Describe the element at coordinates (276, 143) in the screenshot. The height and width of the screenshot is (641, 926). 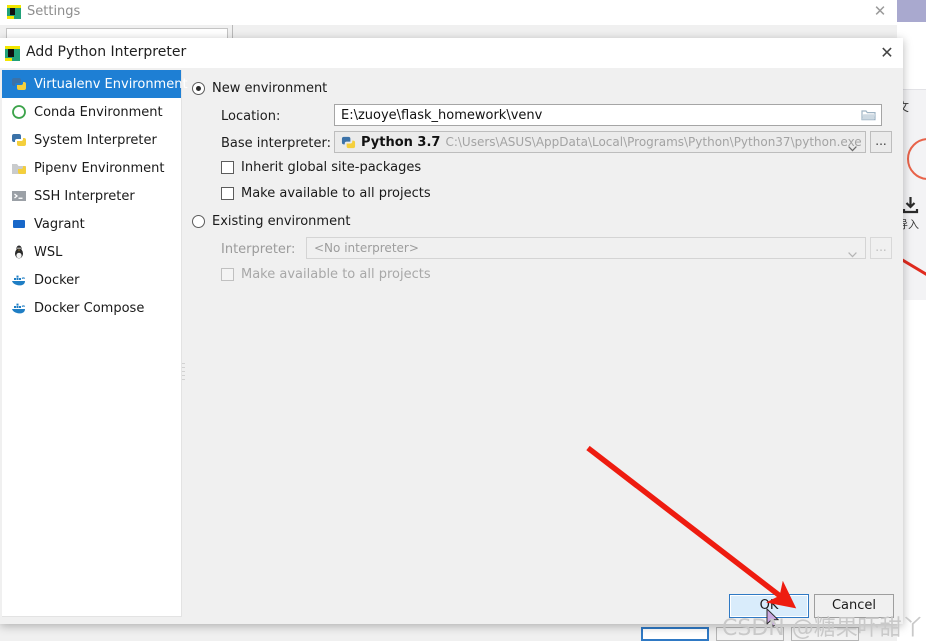
I see `base-interpreter-label: Base interpreter:` at that location.